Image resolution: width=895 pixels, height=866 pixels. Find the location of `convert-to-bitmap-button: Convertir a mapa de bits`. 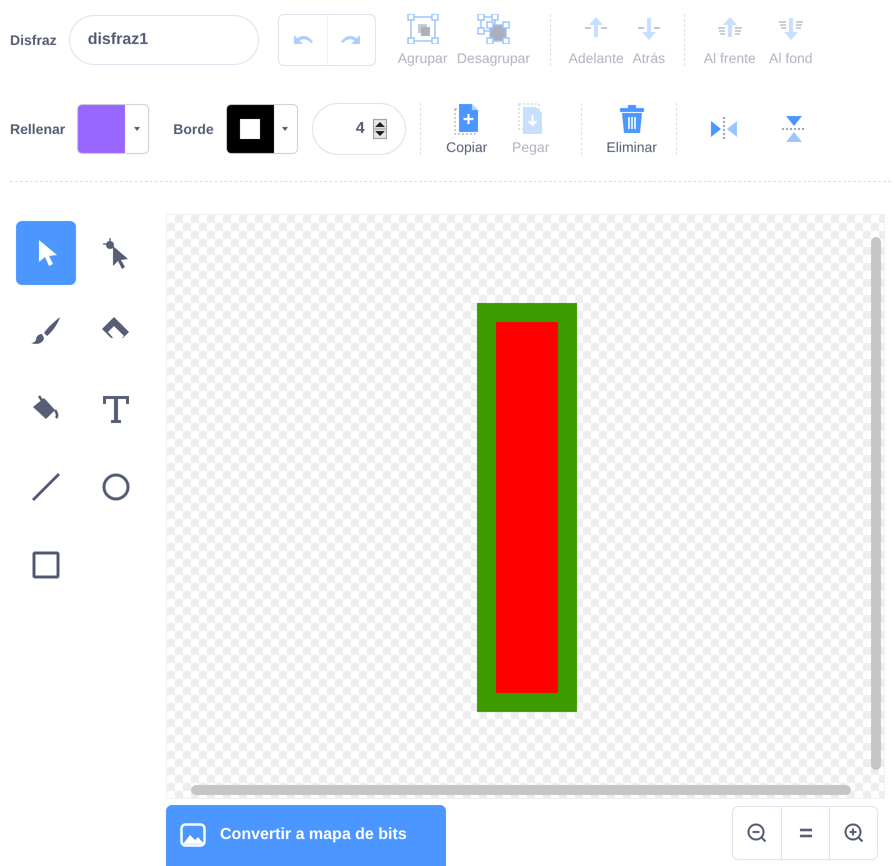

convert-to-bitmap-button: Convertir a mapa de bits is located at coordinates (306, 835).